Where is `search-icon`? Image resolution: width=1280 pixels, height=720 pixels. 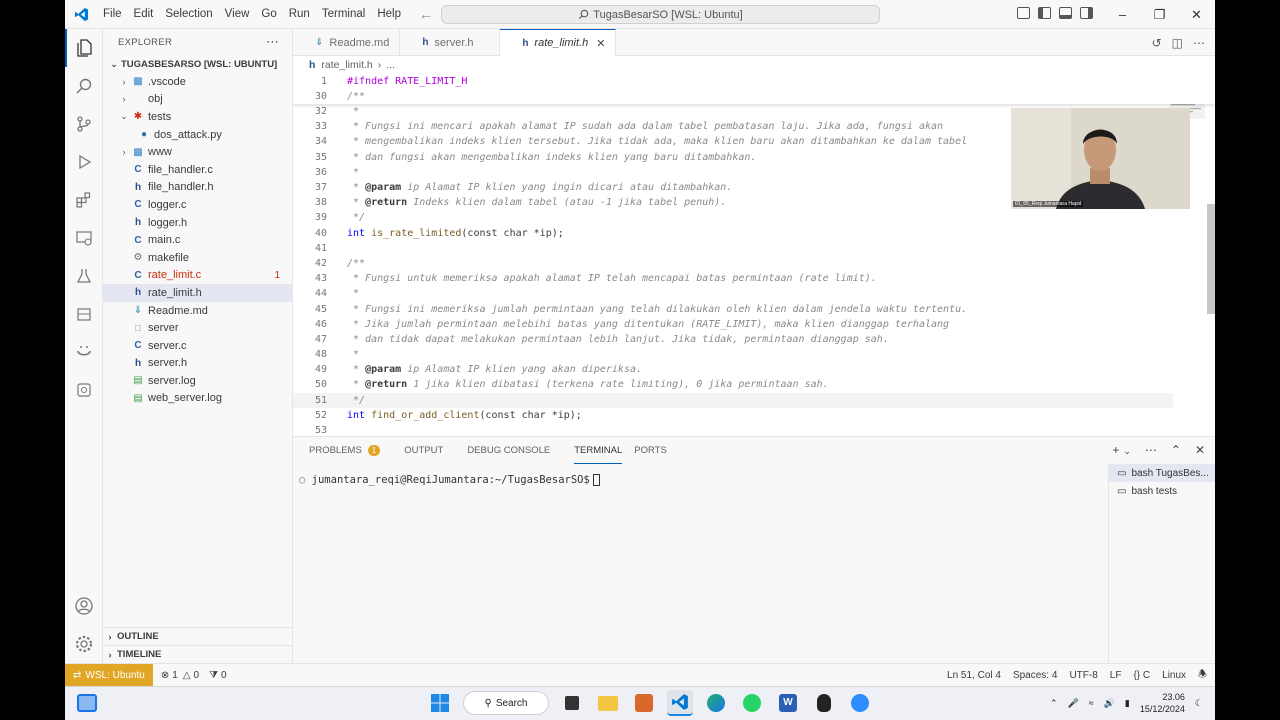 search-icon is located at coordinates (84, 86).